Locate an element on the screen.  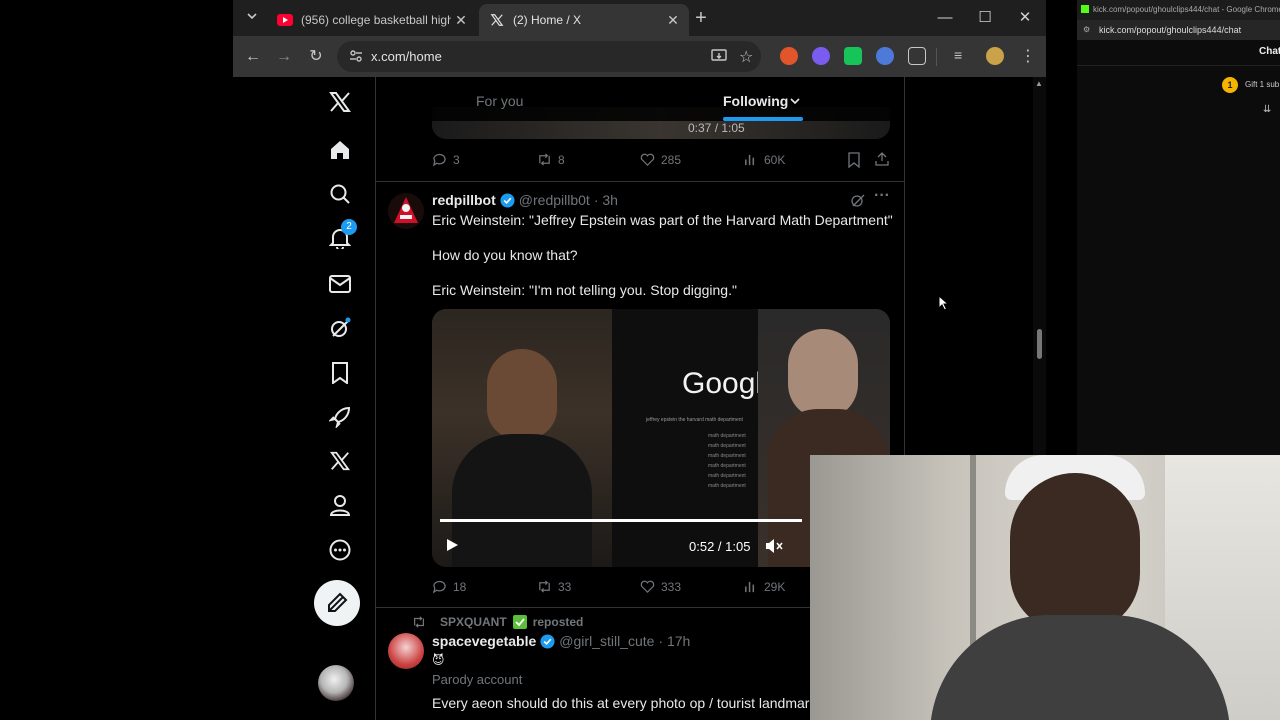
mouse-cursor-icon is located at coordinates (944, 303).